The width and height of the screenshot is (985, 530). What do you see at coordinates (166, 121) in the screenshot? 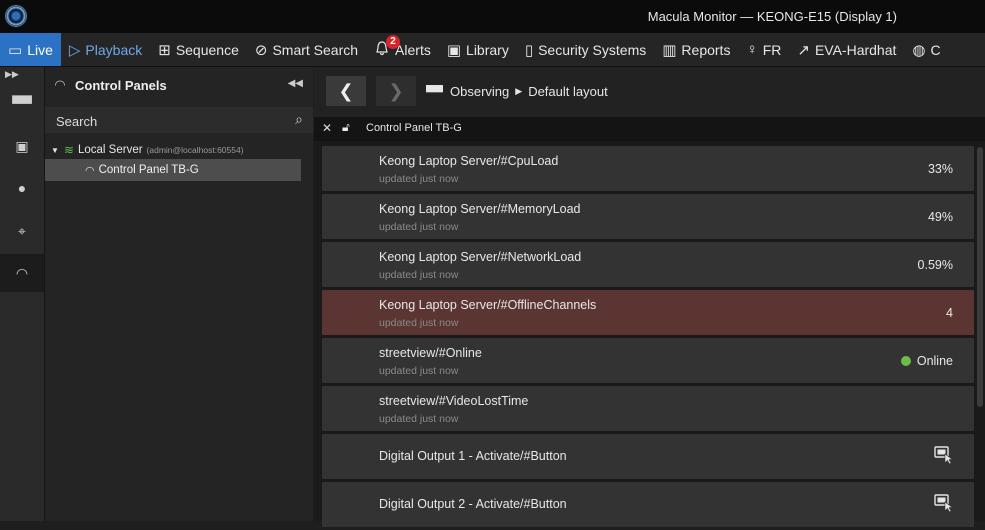
I see `search-input` at bounding box center [166, 121].